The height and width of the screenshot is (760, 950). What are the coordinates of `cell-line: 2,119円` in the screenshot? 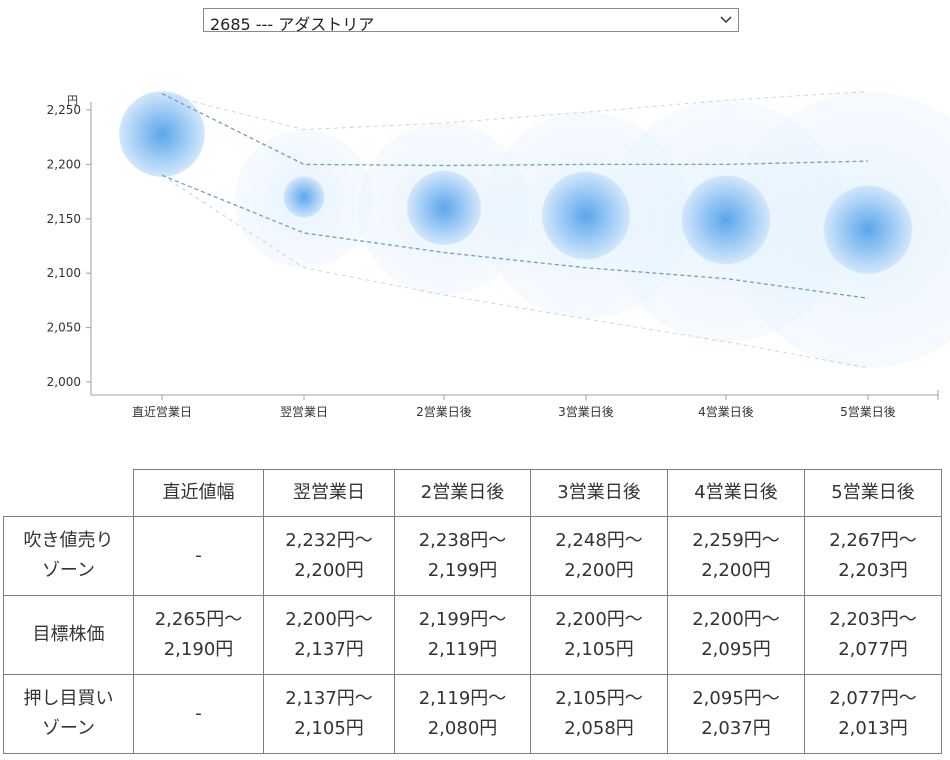 It's located at (462, 649).